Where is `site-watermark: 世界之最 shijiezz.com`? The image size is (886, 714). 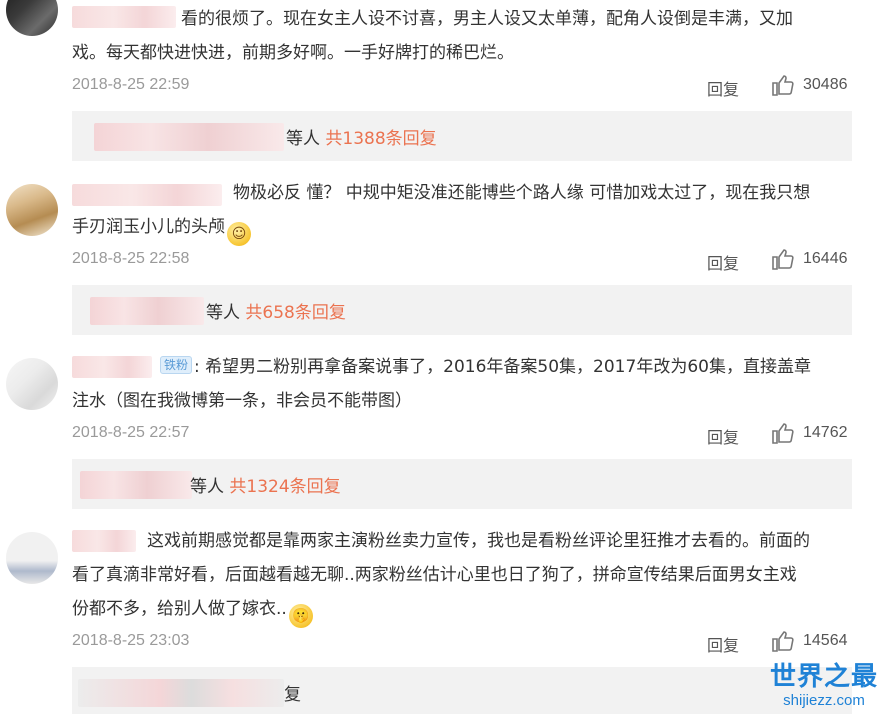 site-watermark: 世界之最 shijiezz.com is located at coordinates (824, 686).